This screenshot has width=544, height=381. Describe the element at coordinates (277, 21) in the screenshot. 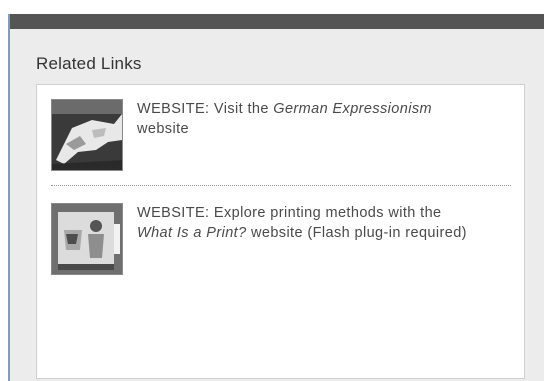

I see `panel-header-bar` at that location.